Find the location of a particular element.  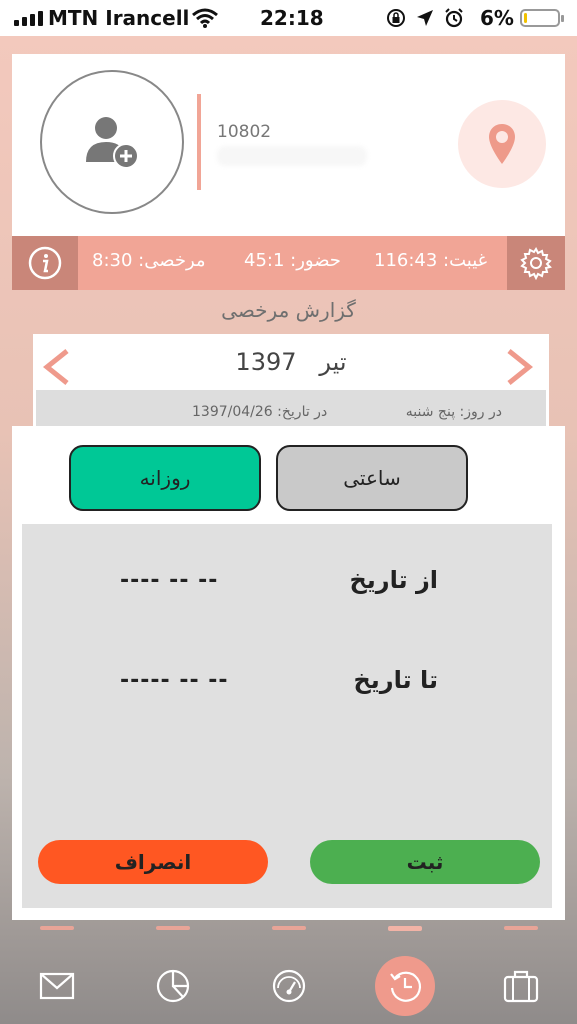

absence-stat: غیبت: 116:43 is located at coordinates (431, 260).